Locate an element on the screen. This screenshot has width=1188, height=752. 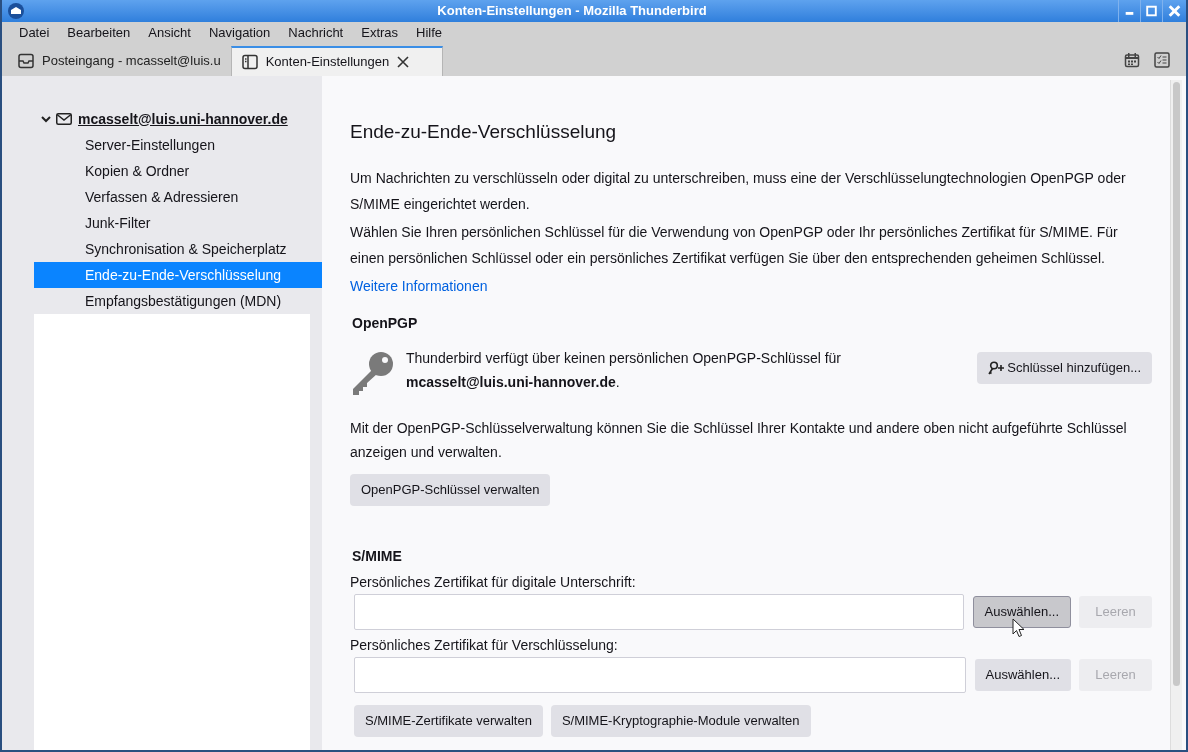
window-title: Konten-Einstellungen - Mozilla Thunderbird is located at coordinates (572, 11).